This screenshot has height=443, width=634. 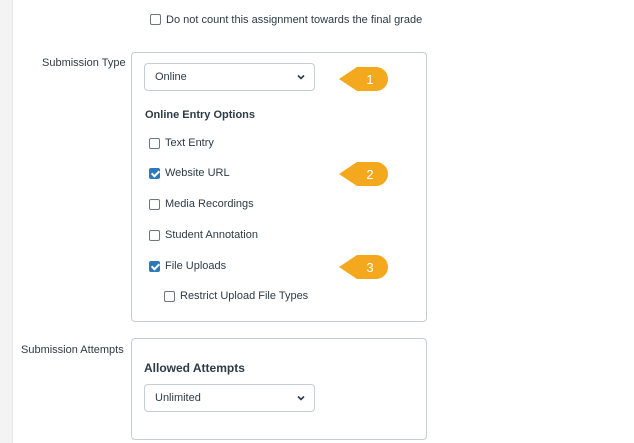 What do you see at coordinates (178, 398) in the screenshot?
I see `allowed-attempts-value: Unlimited` at bounding box center [178, 398].